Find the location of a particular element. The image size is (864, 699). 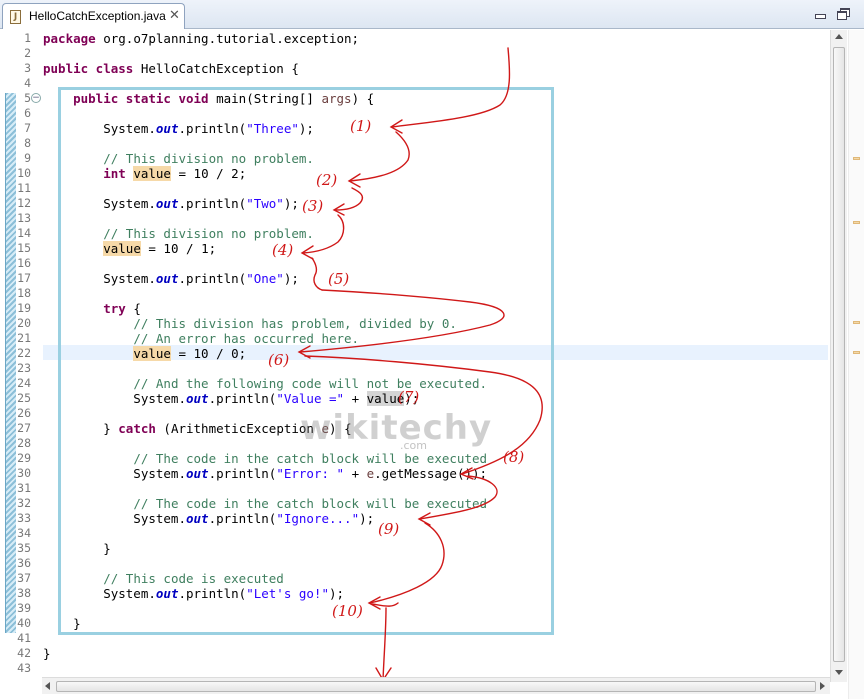

line-number: 37 is located at coordinates (24, 578).